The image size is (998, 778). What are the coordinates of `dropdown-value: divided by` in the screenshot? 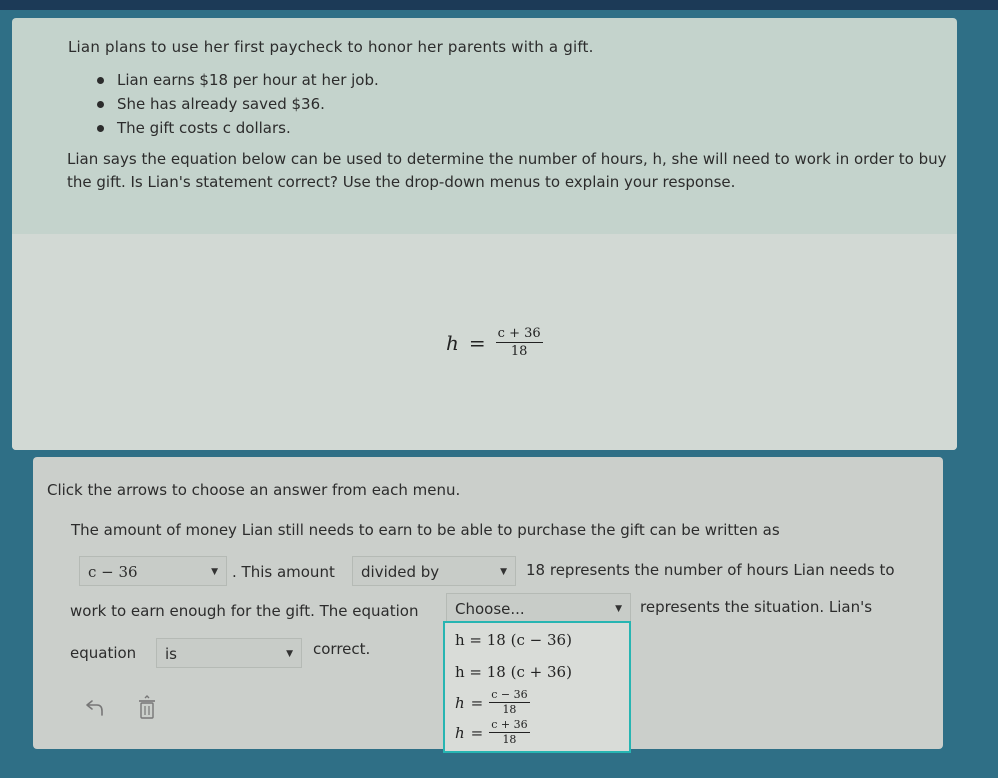 It's located at (400, 572).